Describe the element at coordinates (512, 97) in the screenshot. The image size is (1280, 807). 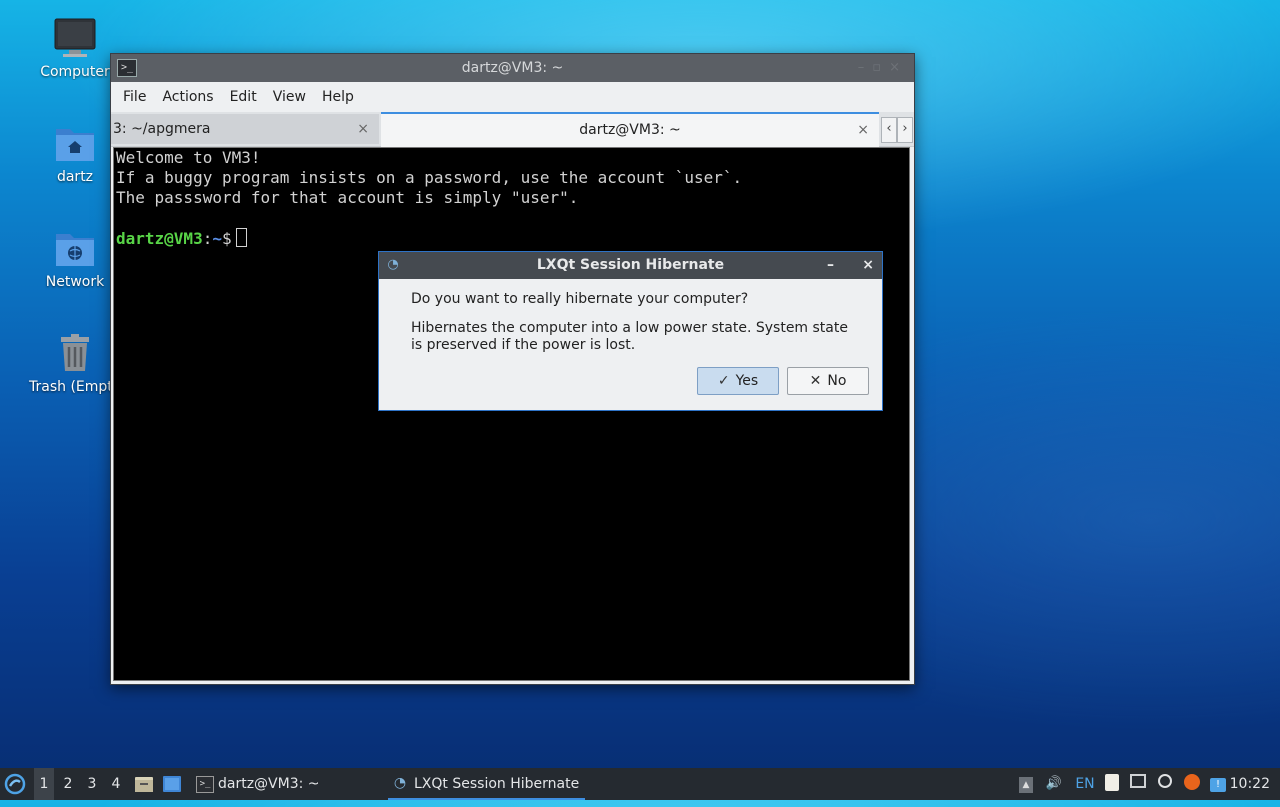
I see `terminal-menubar: File Actions Edit View Help` at that location.